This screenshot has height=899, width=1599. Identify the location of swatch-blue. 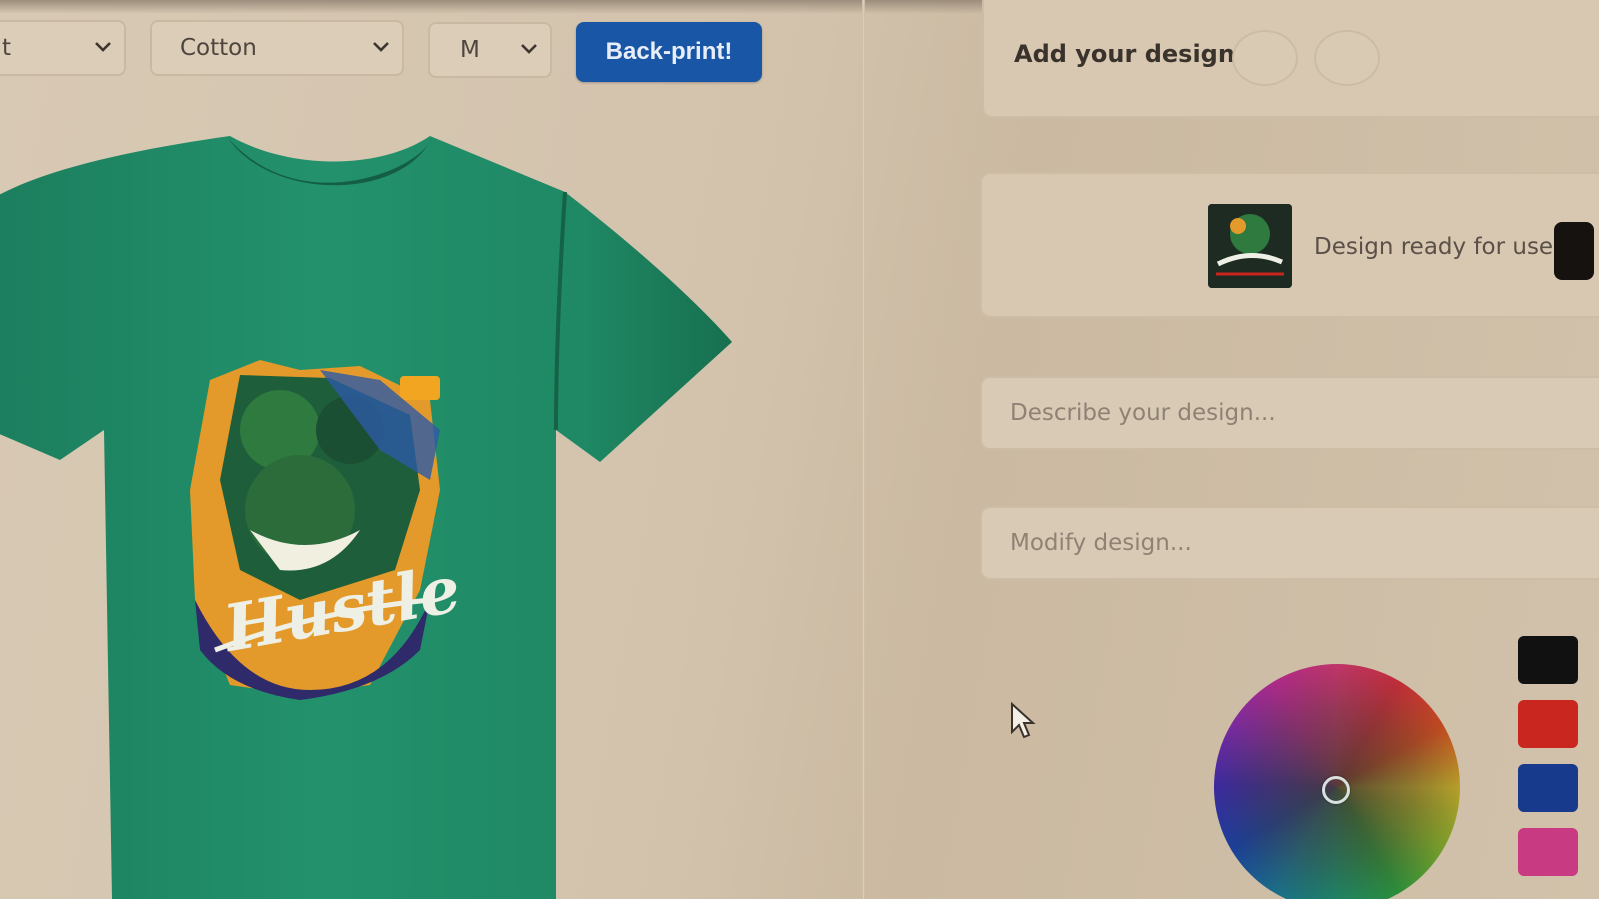
(1548, 788).